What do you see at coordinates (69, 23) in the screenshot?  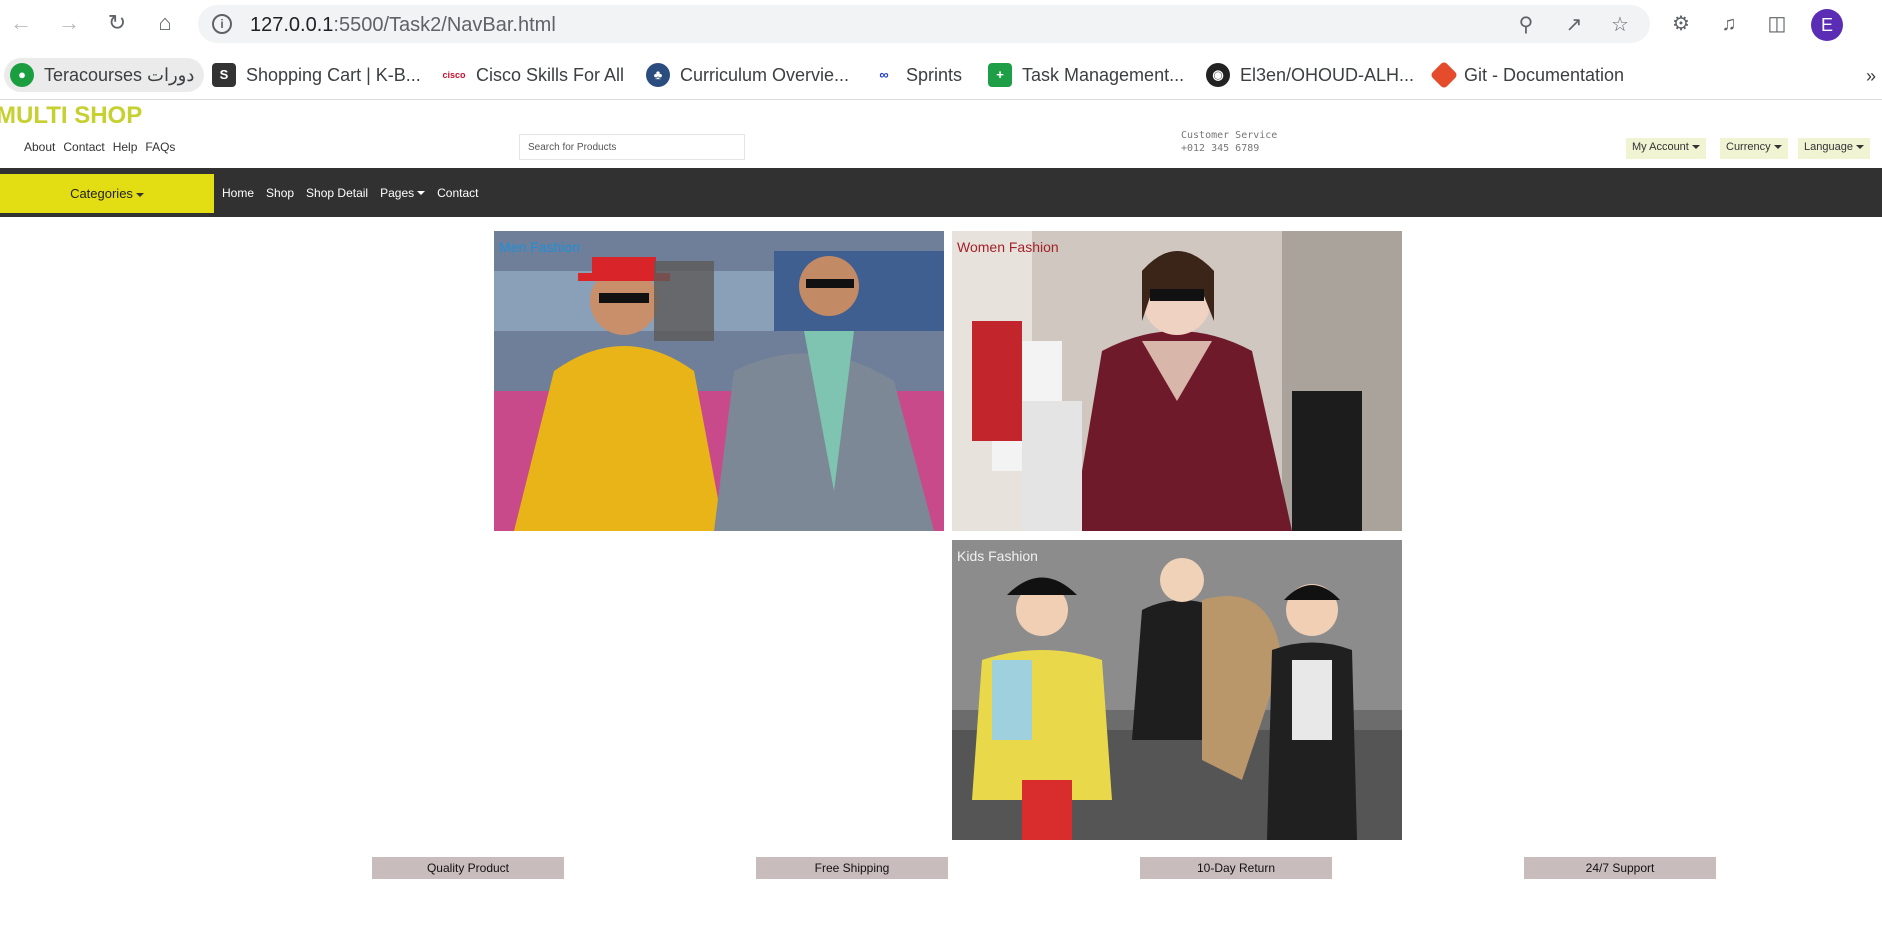 I see `forward-icon: →` at bounding box center [69, 23].